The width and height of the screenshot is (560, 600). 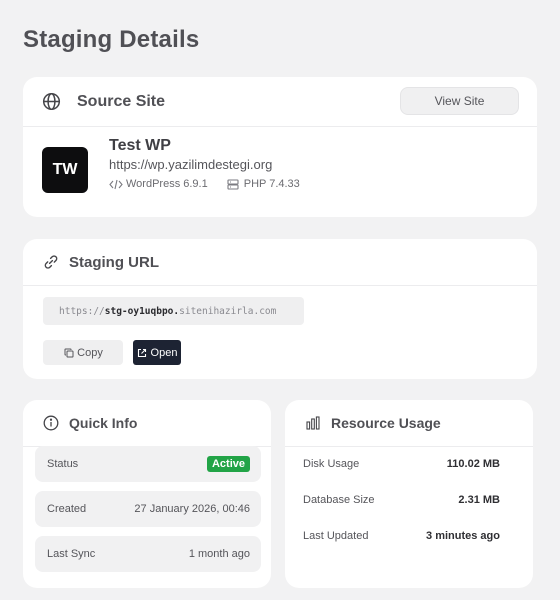 I want to click on resource-row-database: Database Size 2.31 MB, so click(x=401, y=500).